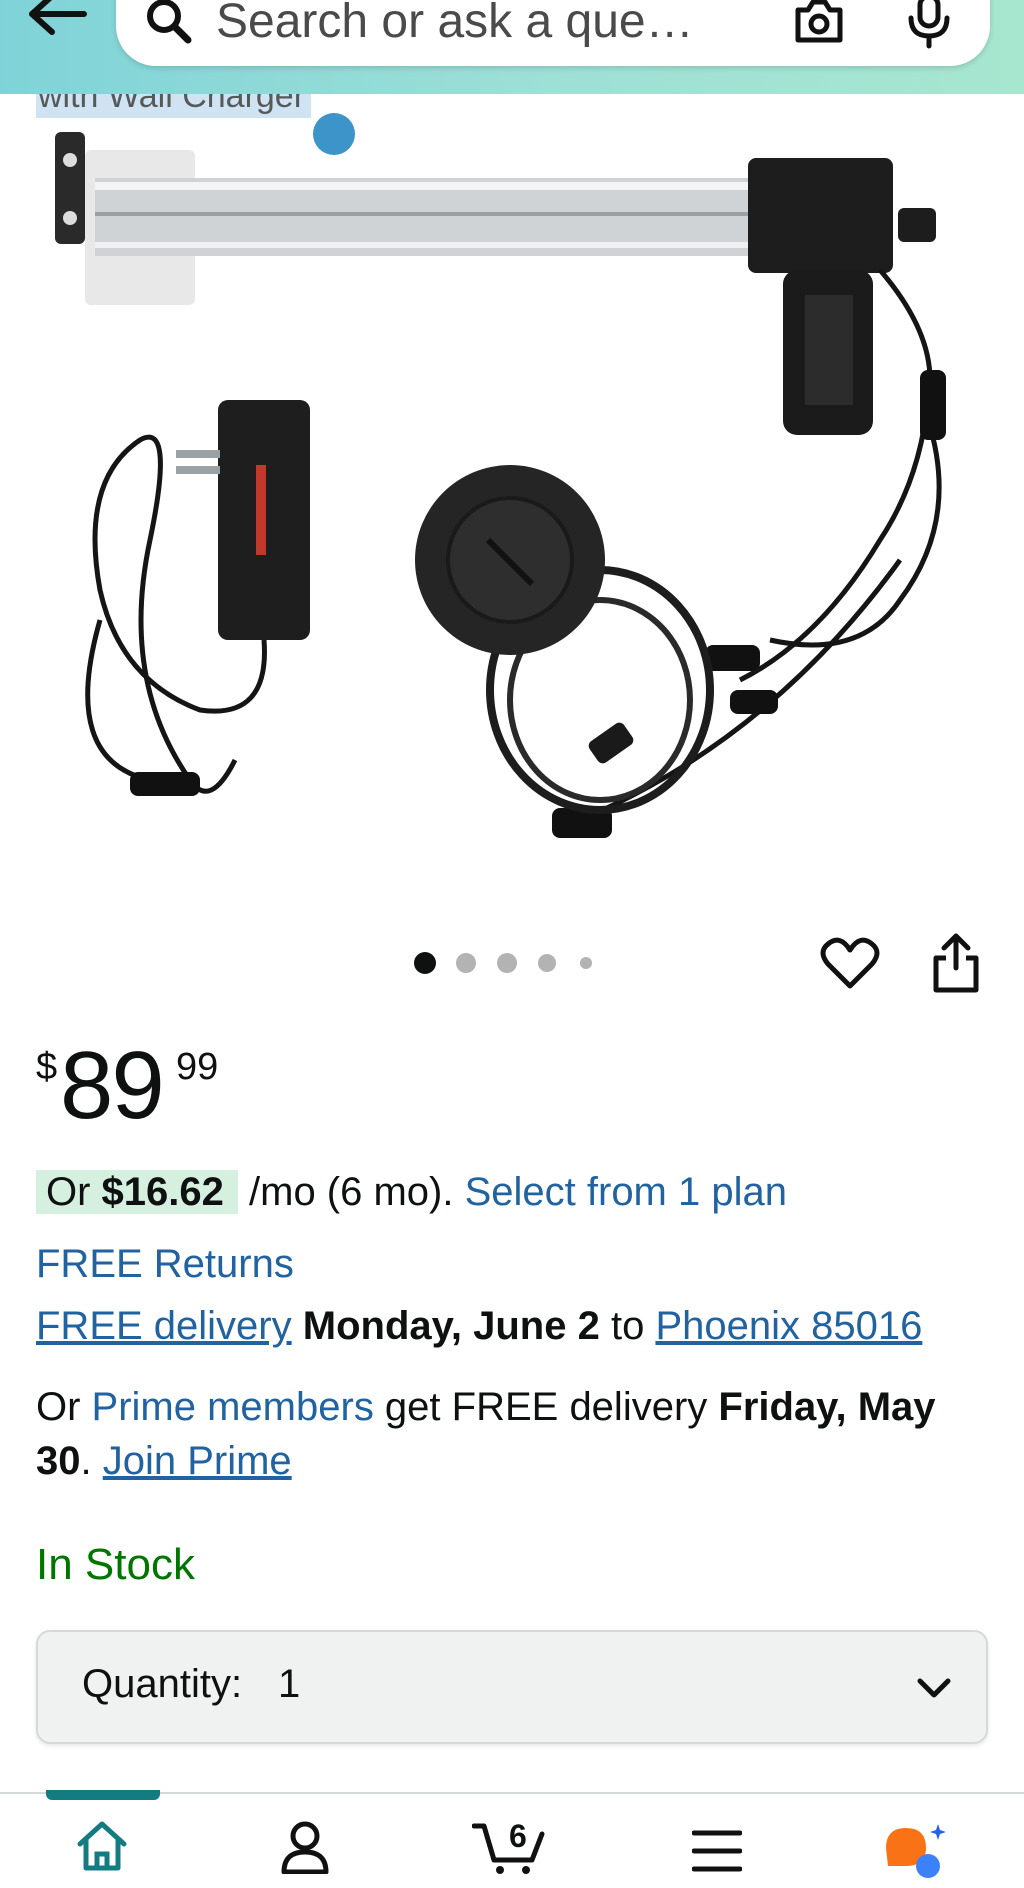 The height and width of the screenshot is (1888, 1024). I want to click on free-returns-link: FREE Returns, so click(165, 1264).